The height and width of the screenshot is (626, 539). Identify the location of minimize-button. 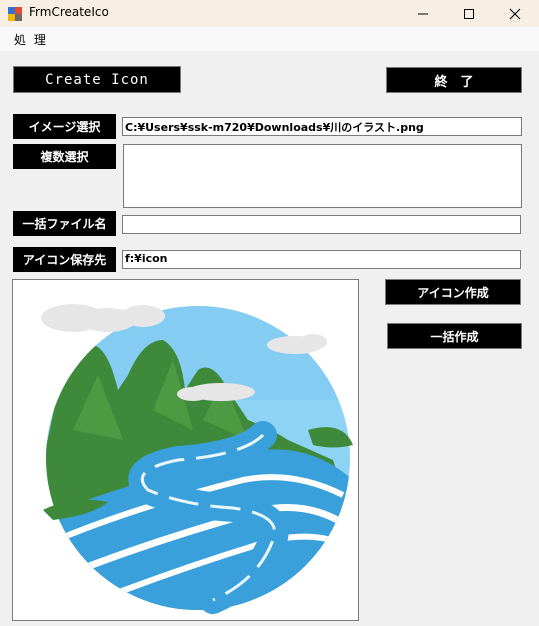
(423, 13).